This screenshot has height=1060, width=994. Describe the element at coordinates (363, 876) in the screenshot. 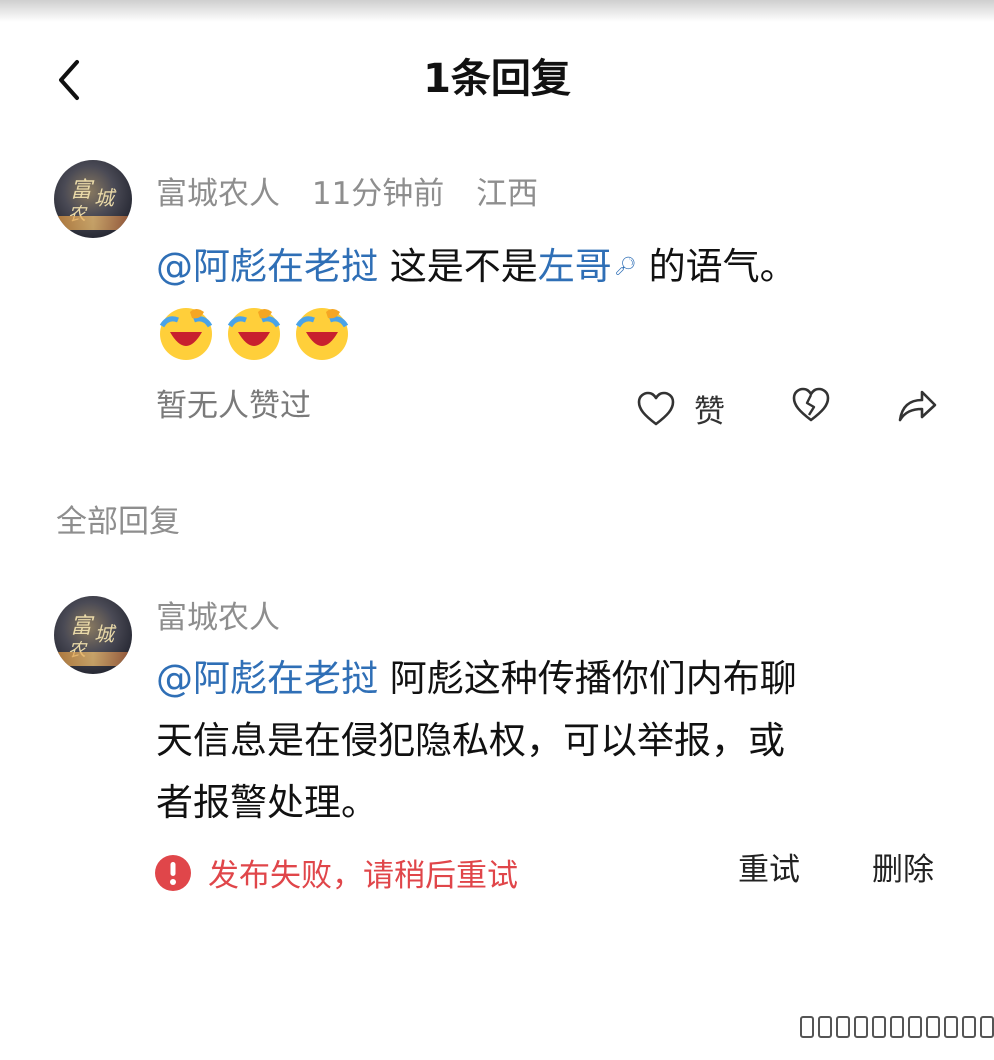

I see `publish-failed-text: 发布失败，请稍后重试` at that location.